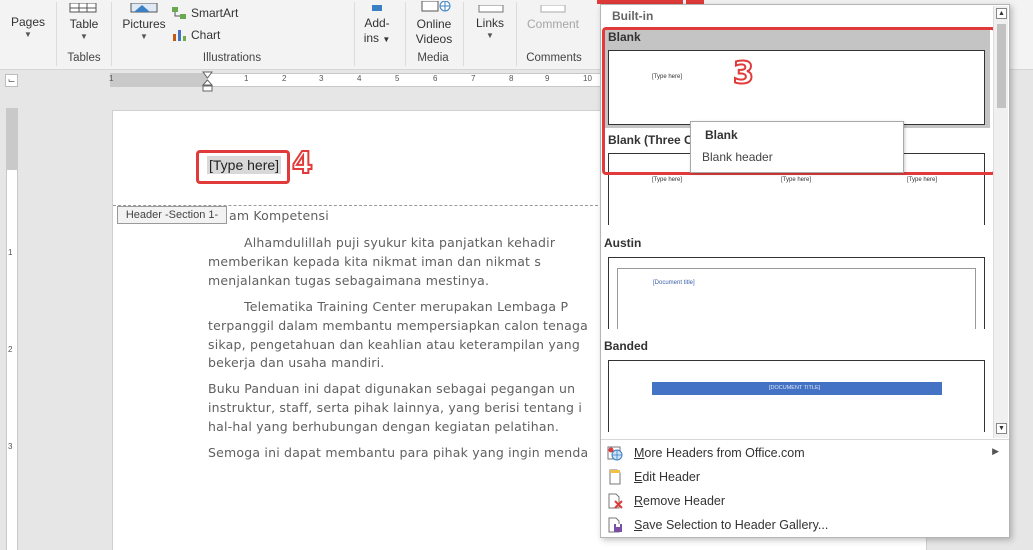 This screenshot has height=550, width=1033. What do you see at coordinates (615, 477) in the screenshot?
I see `page-icon` at bounding box center [615, 477].